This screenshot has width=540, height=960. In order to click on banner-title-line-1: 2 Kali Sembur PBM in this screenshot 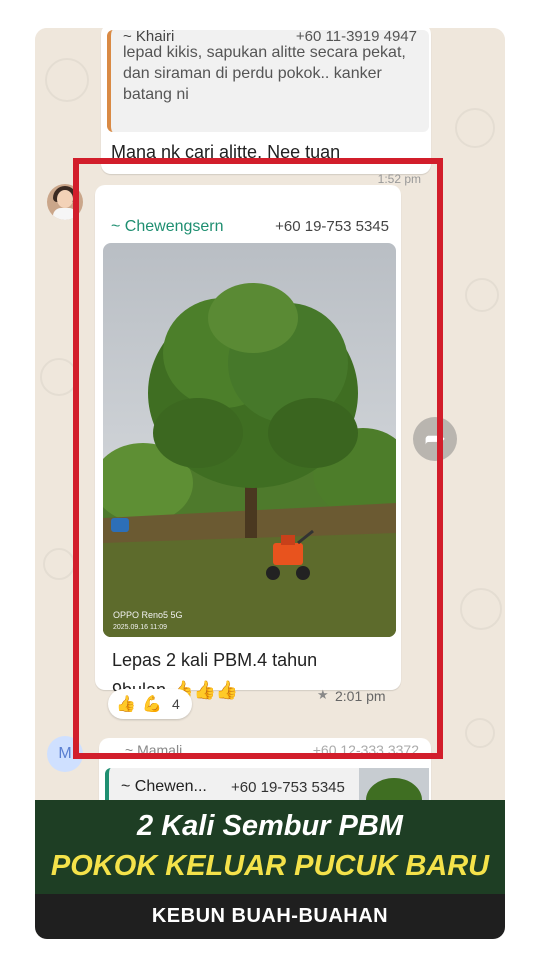, I will do `click(270, 826)`.